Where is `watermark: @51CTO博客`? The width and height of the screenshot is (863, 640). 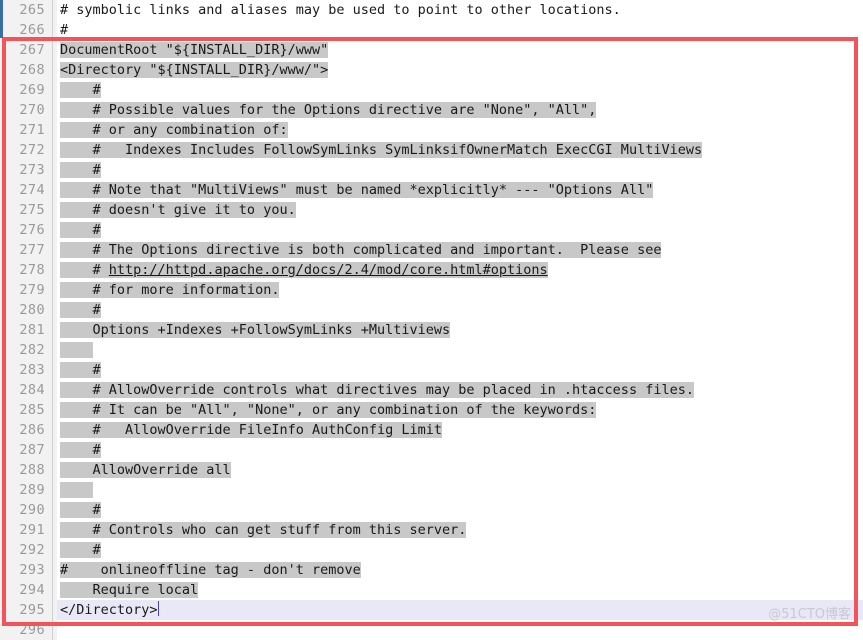 watermark: @51CTO博客 is located at coordinates (809, 614).